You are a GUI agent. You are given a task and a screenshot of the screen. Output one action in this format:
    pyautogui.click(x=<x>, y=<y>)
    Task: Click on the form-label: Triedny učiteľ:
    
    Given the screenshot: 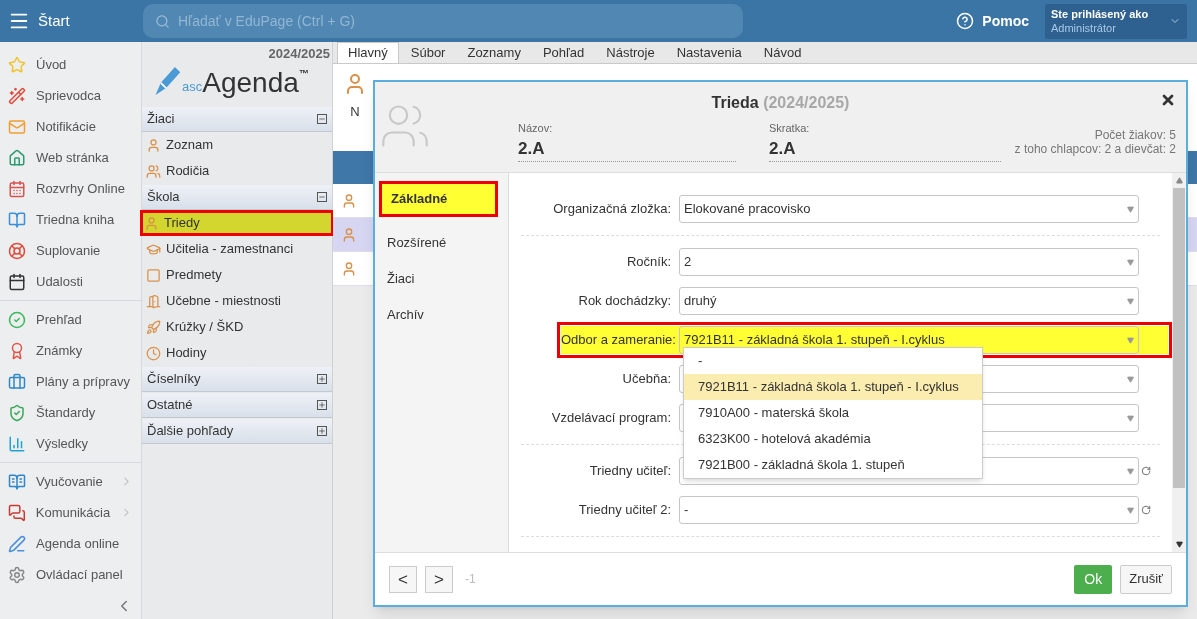 What is the action you would take?
    pyautogui.click(x=630, y=471)
    